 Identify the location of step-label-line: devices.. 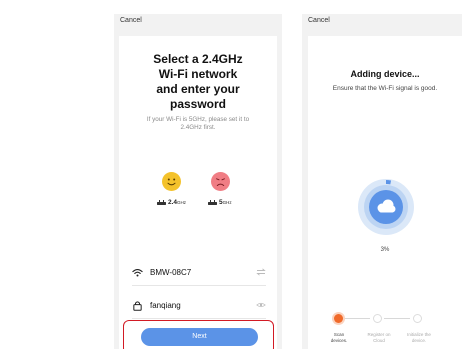
(339, 340).